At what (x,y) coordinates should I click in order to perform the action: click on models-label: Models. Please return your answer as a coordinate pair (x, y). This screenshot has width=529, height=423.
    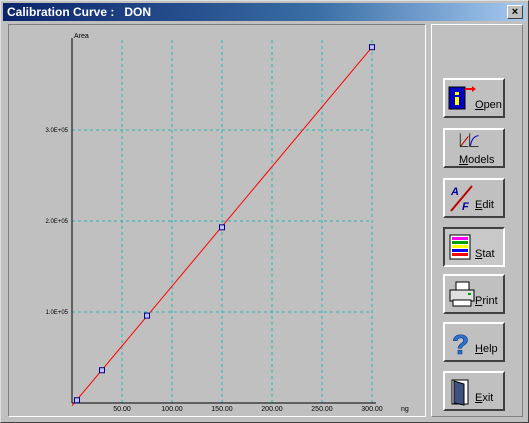
    Looking at the image, I should click on (477, 160).